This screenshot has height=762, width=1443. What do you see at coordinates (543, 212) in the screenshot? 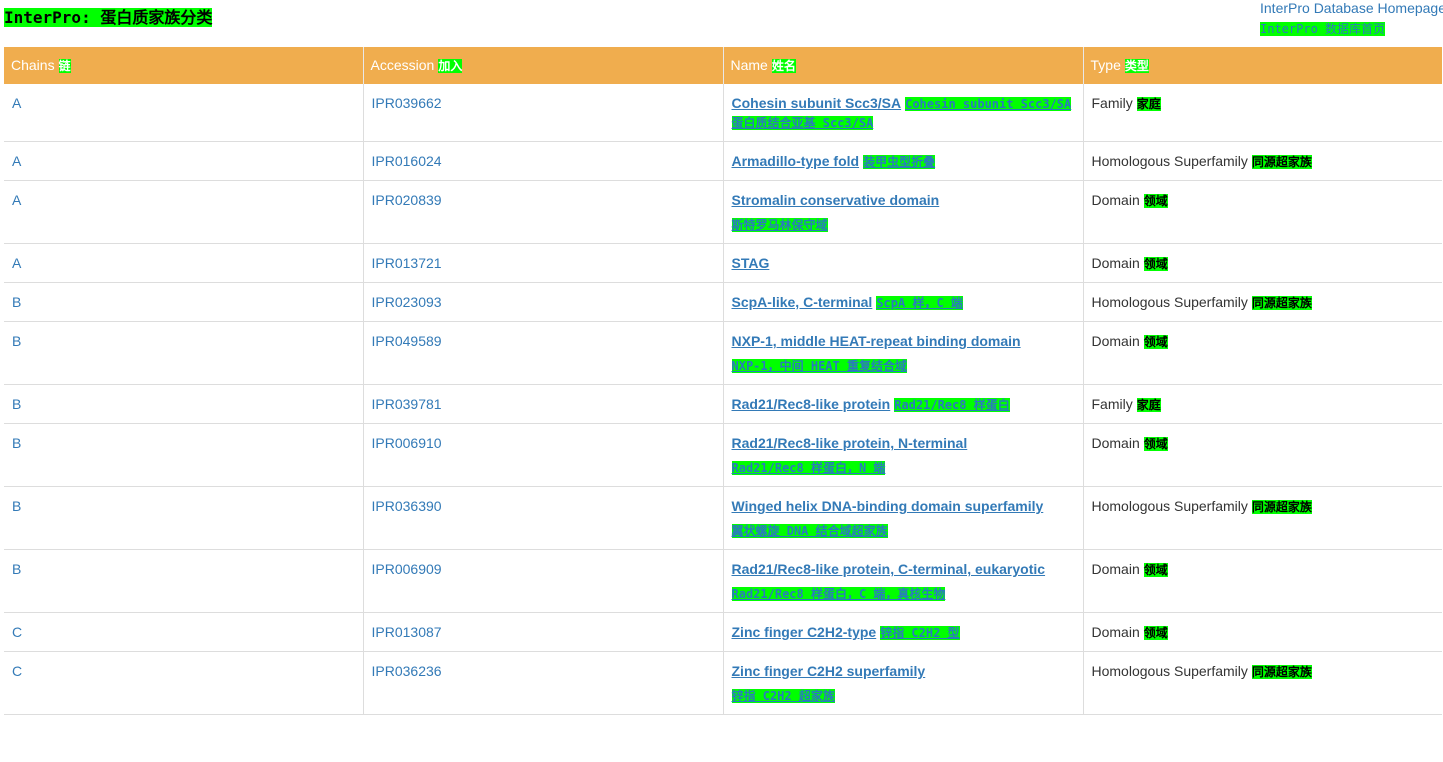
I see `accession-cell: IPR020839` at bounding box center [543, 212].